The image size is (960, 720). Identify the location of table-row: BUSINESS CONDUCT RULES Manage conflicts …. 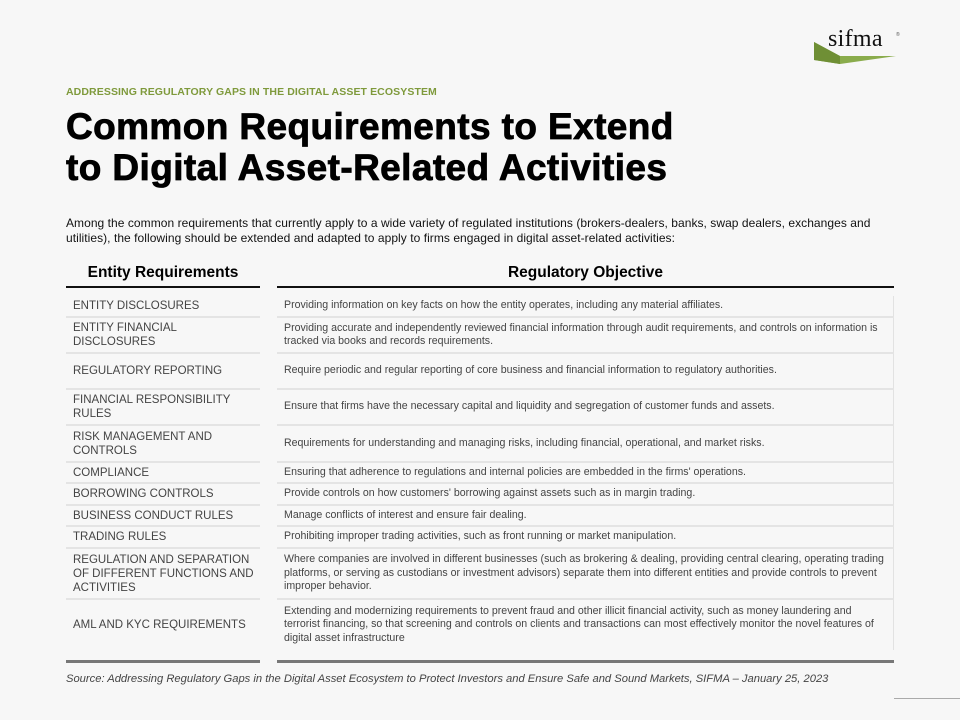
(480, 516).